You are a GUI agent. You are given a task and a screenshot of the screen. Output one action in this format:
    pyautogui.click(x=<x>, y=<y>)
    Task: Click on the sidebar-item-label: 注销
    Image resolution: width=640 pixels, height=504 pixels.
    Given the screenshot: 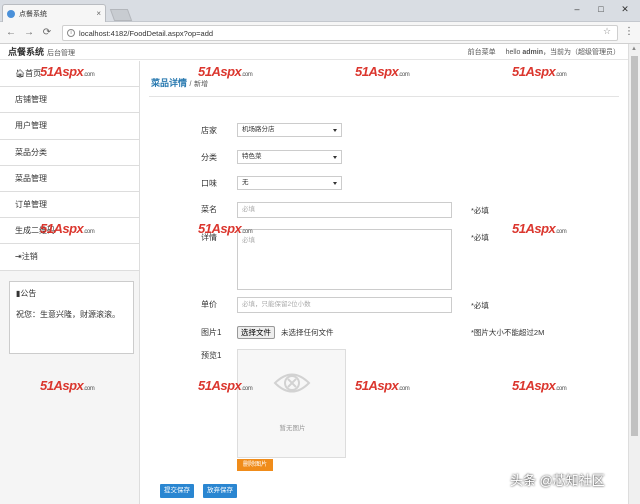 What is the action you would take?
    pyautogui.click(x=29, y=257)
    